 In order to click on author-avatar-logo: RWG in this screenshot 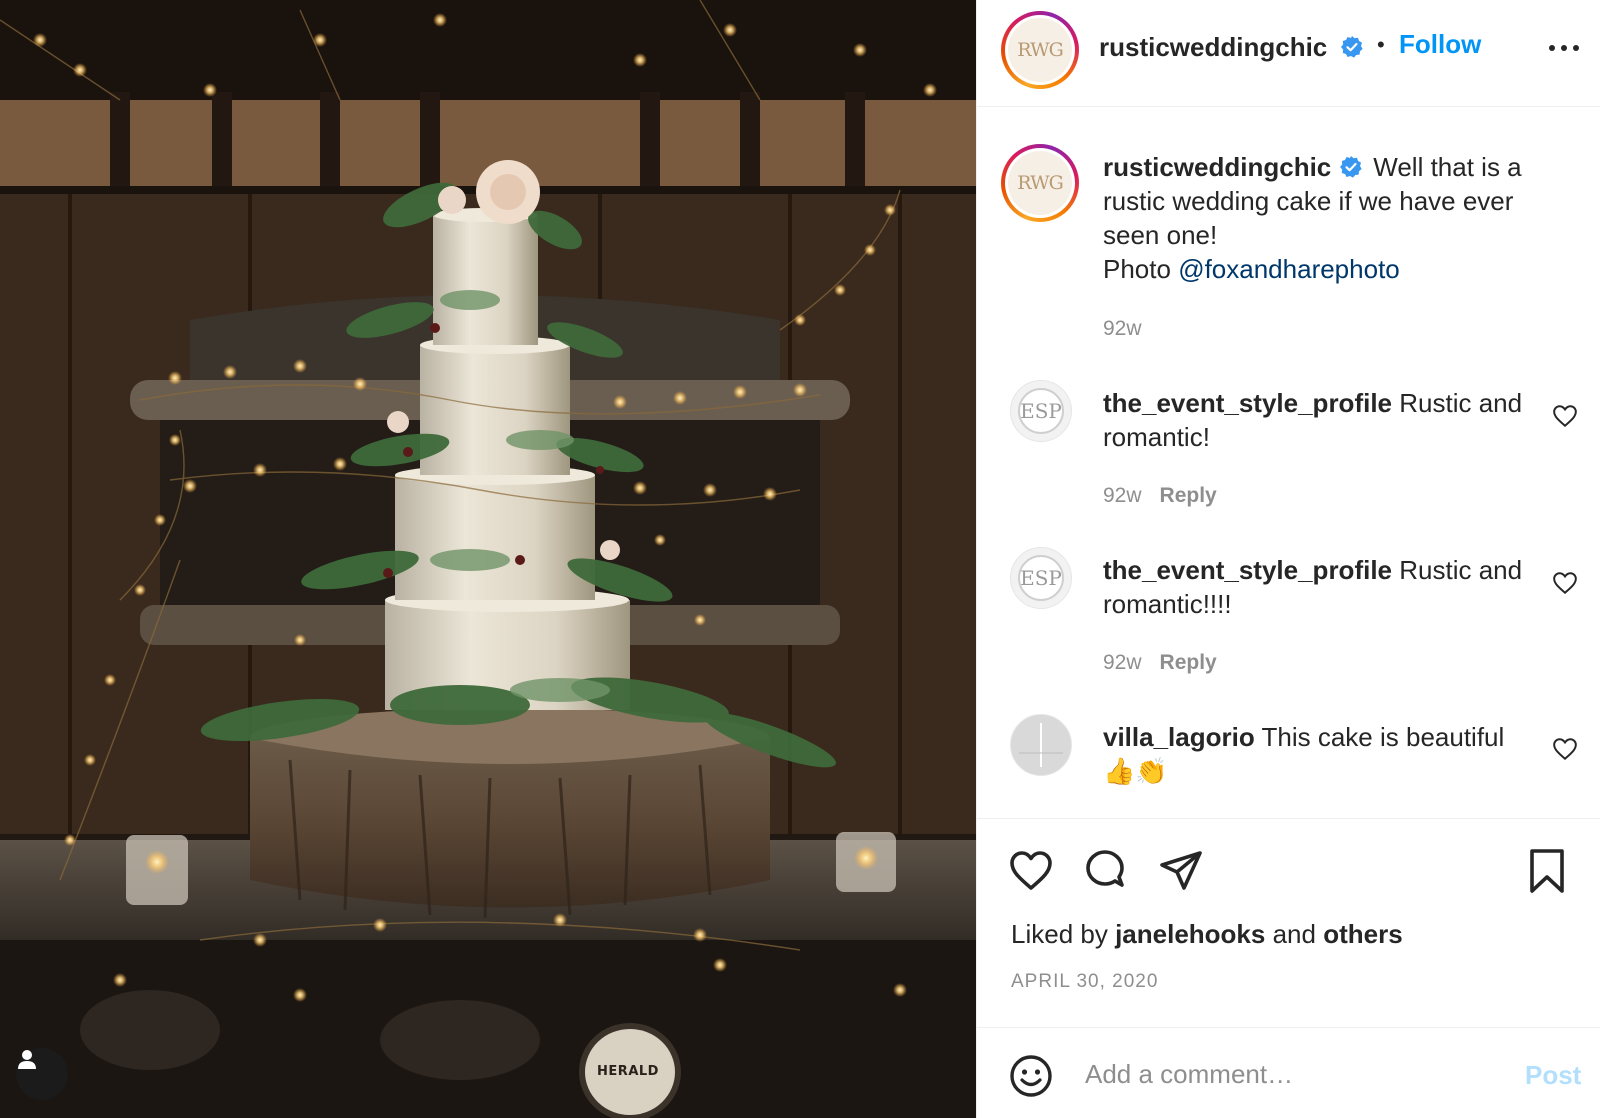, I will do `click(1040, 50)`.